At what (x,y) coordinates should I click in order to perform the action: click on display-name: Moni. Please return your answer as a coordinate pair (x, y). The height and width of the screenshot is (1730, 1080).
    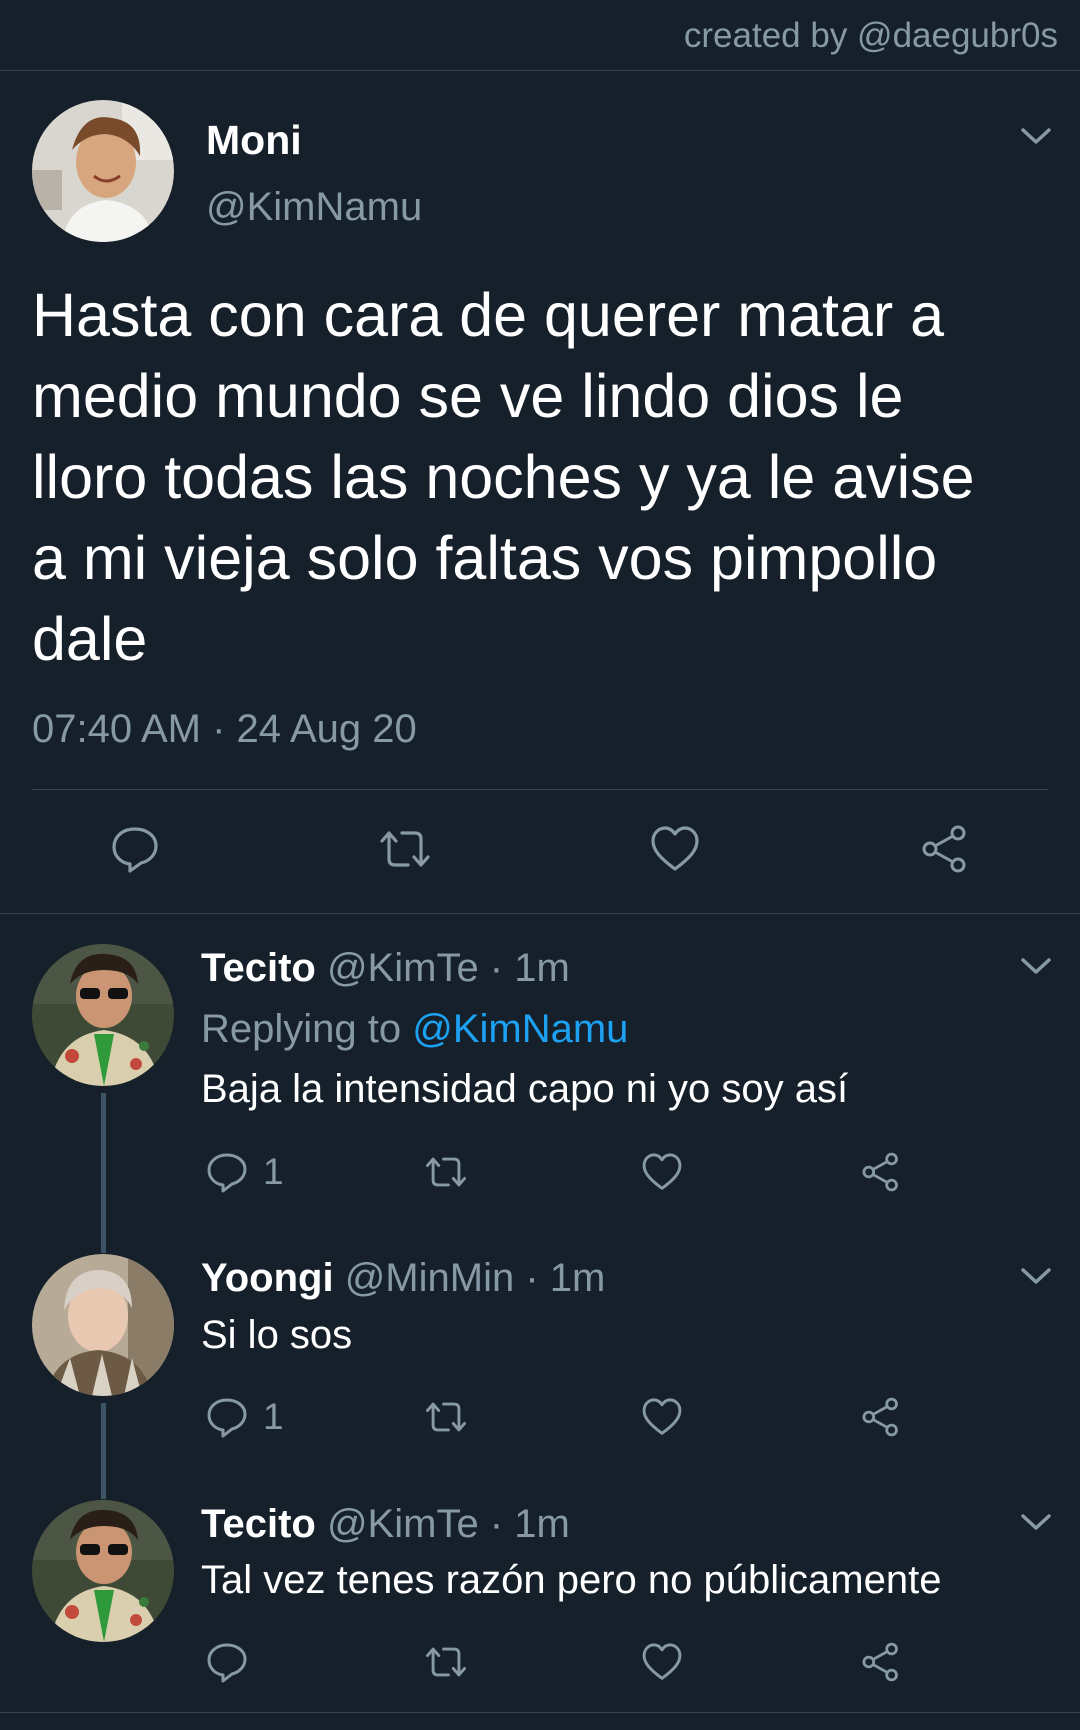
    Looking at the image, I should click on (254, 140).